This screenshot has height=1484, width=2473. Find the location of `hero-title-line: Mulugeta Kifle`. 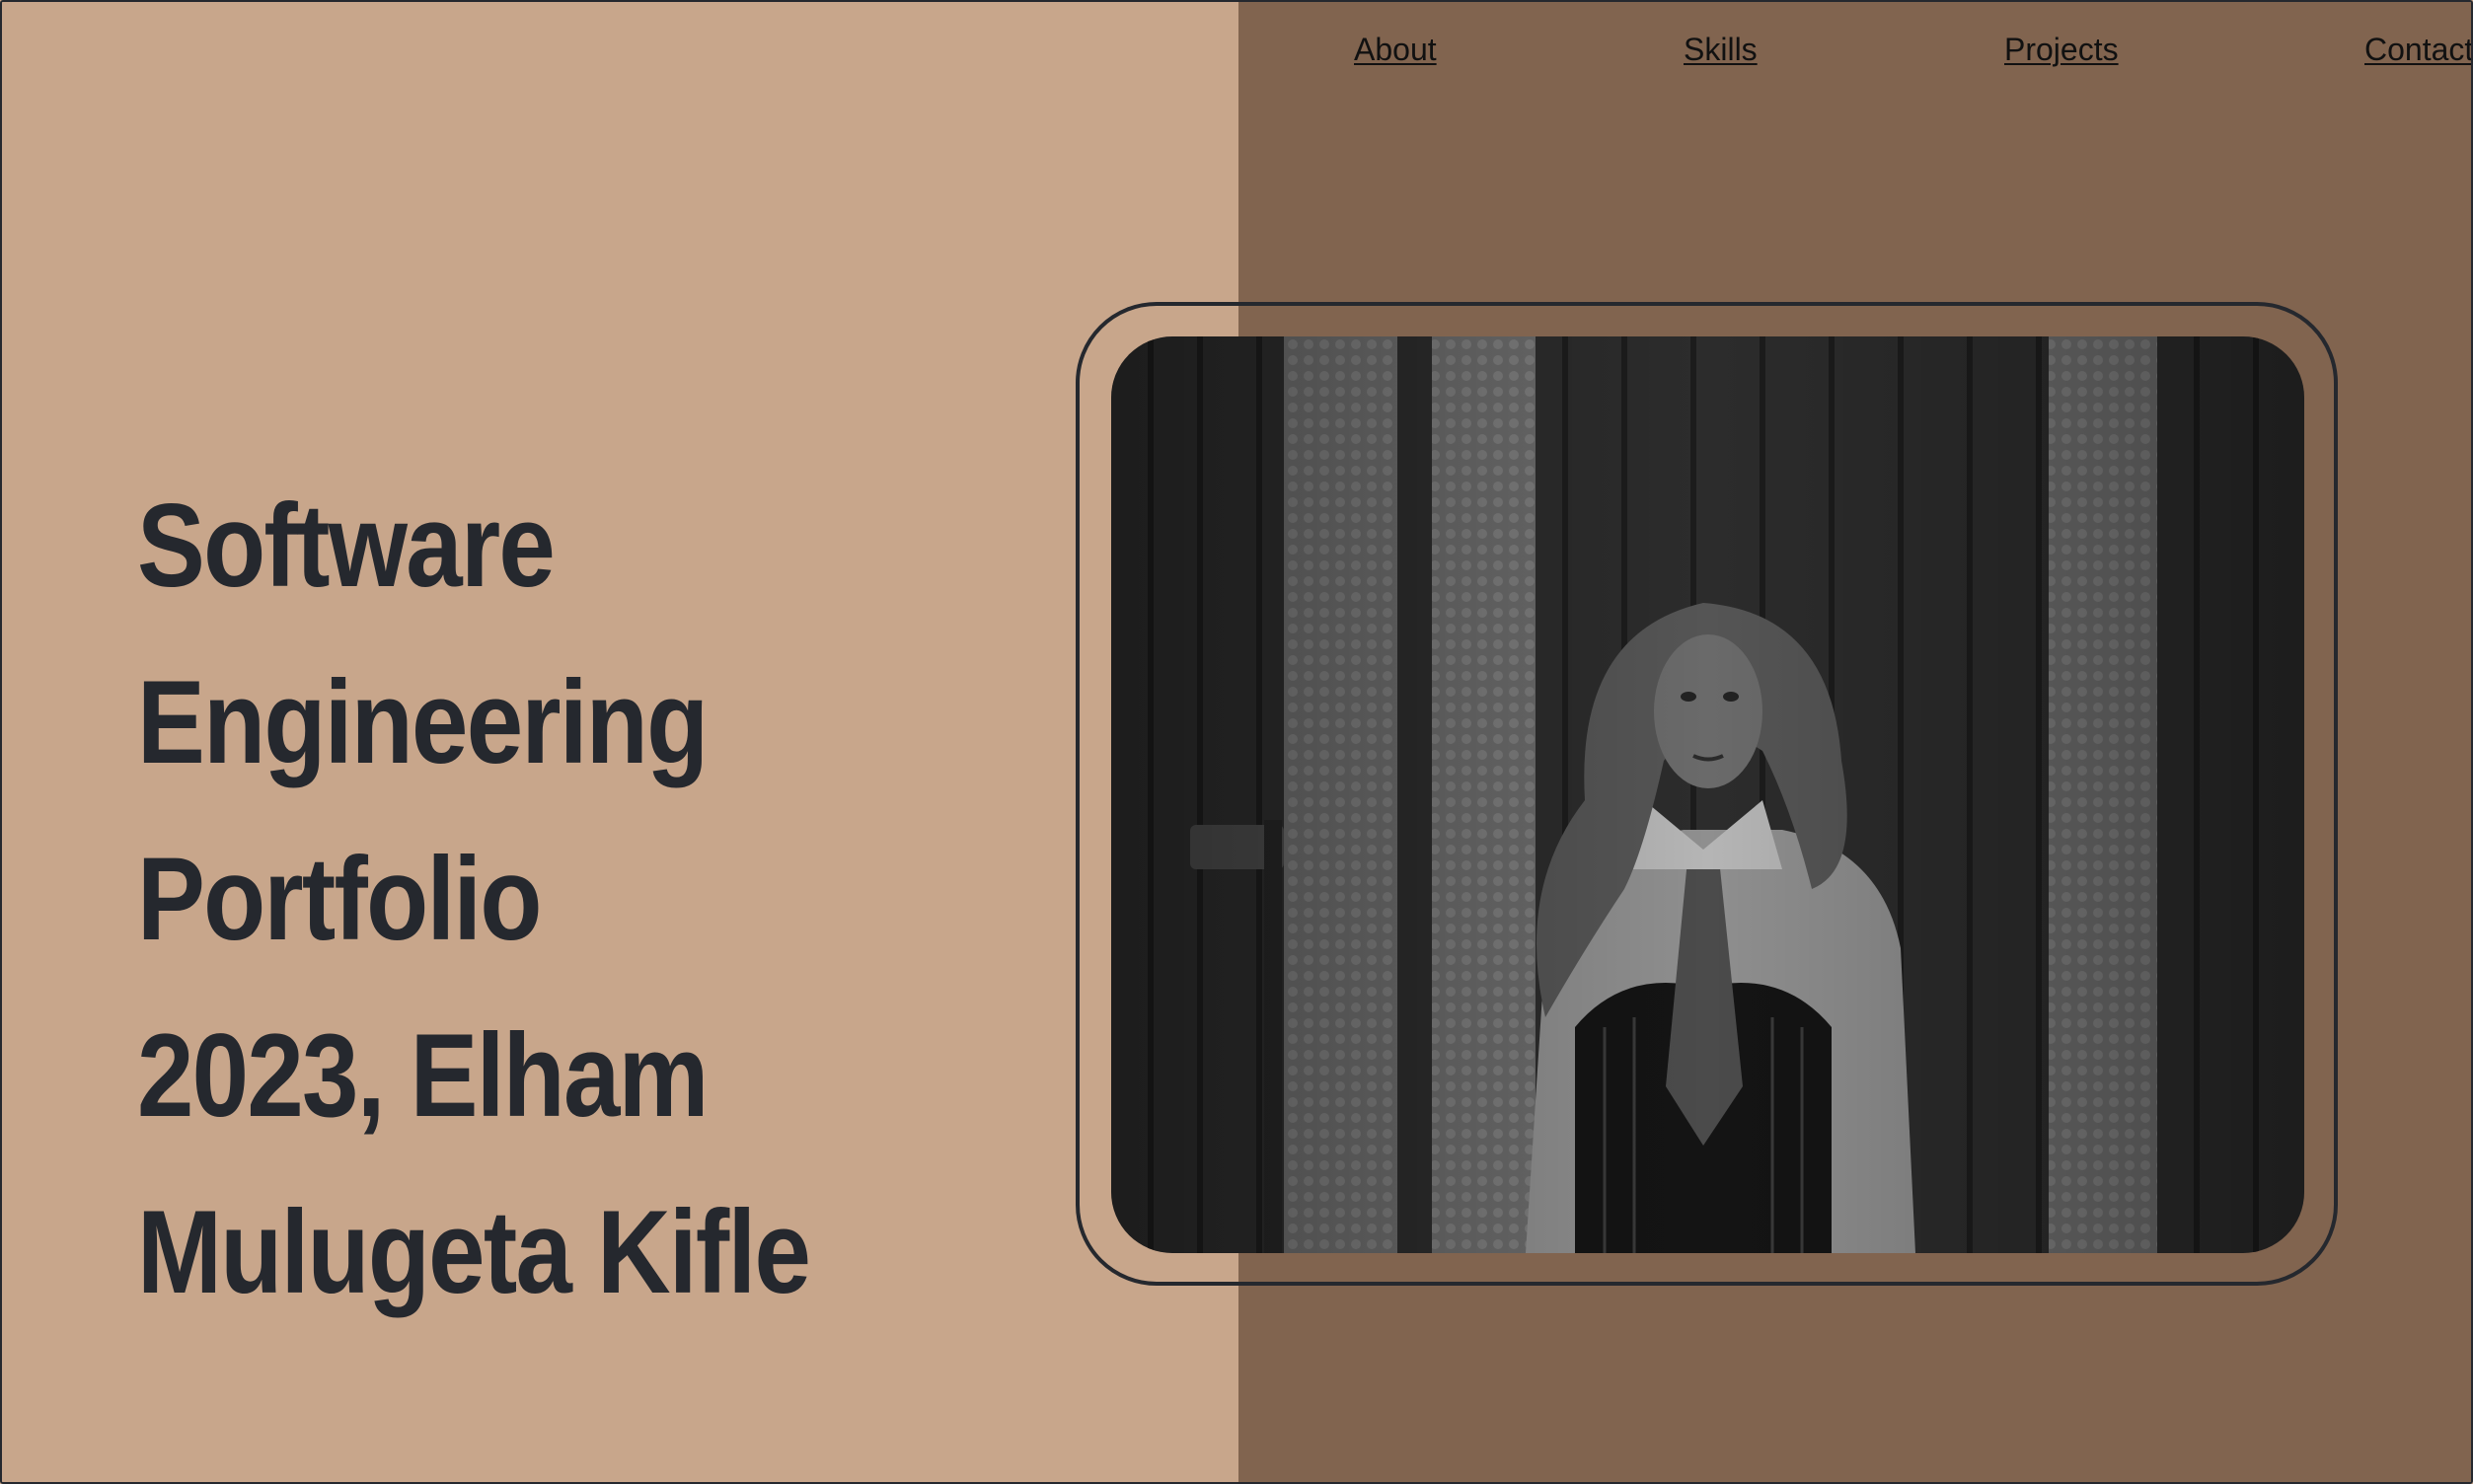

hero-title-line: Mulugeta Kifle is located at coordinates (474, 1252).